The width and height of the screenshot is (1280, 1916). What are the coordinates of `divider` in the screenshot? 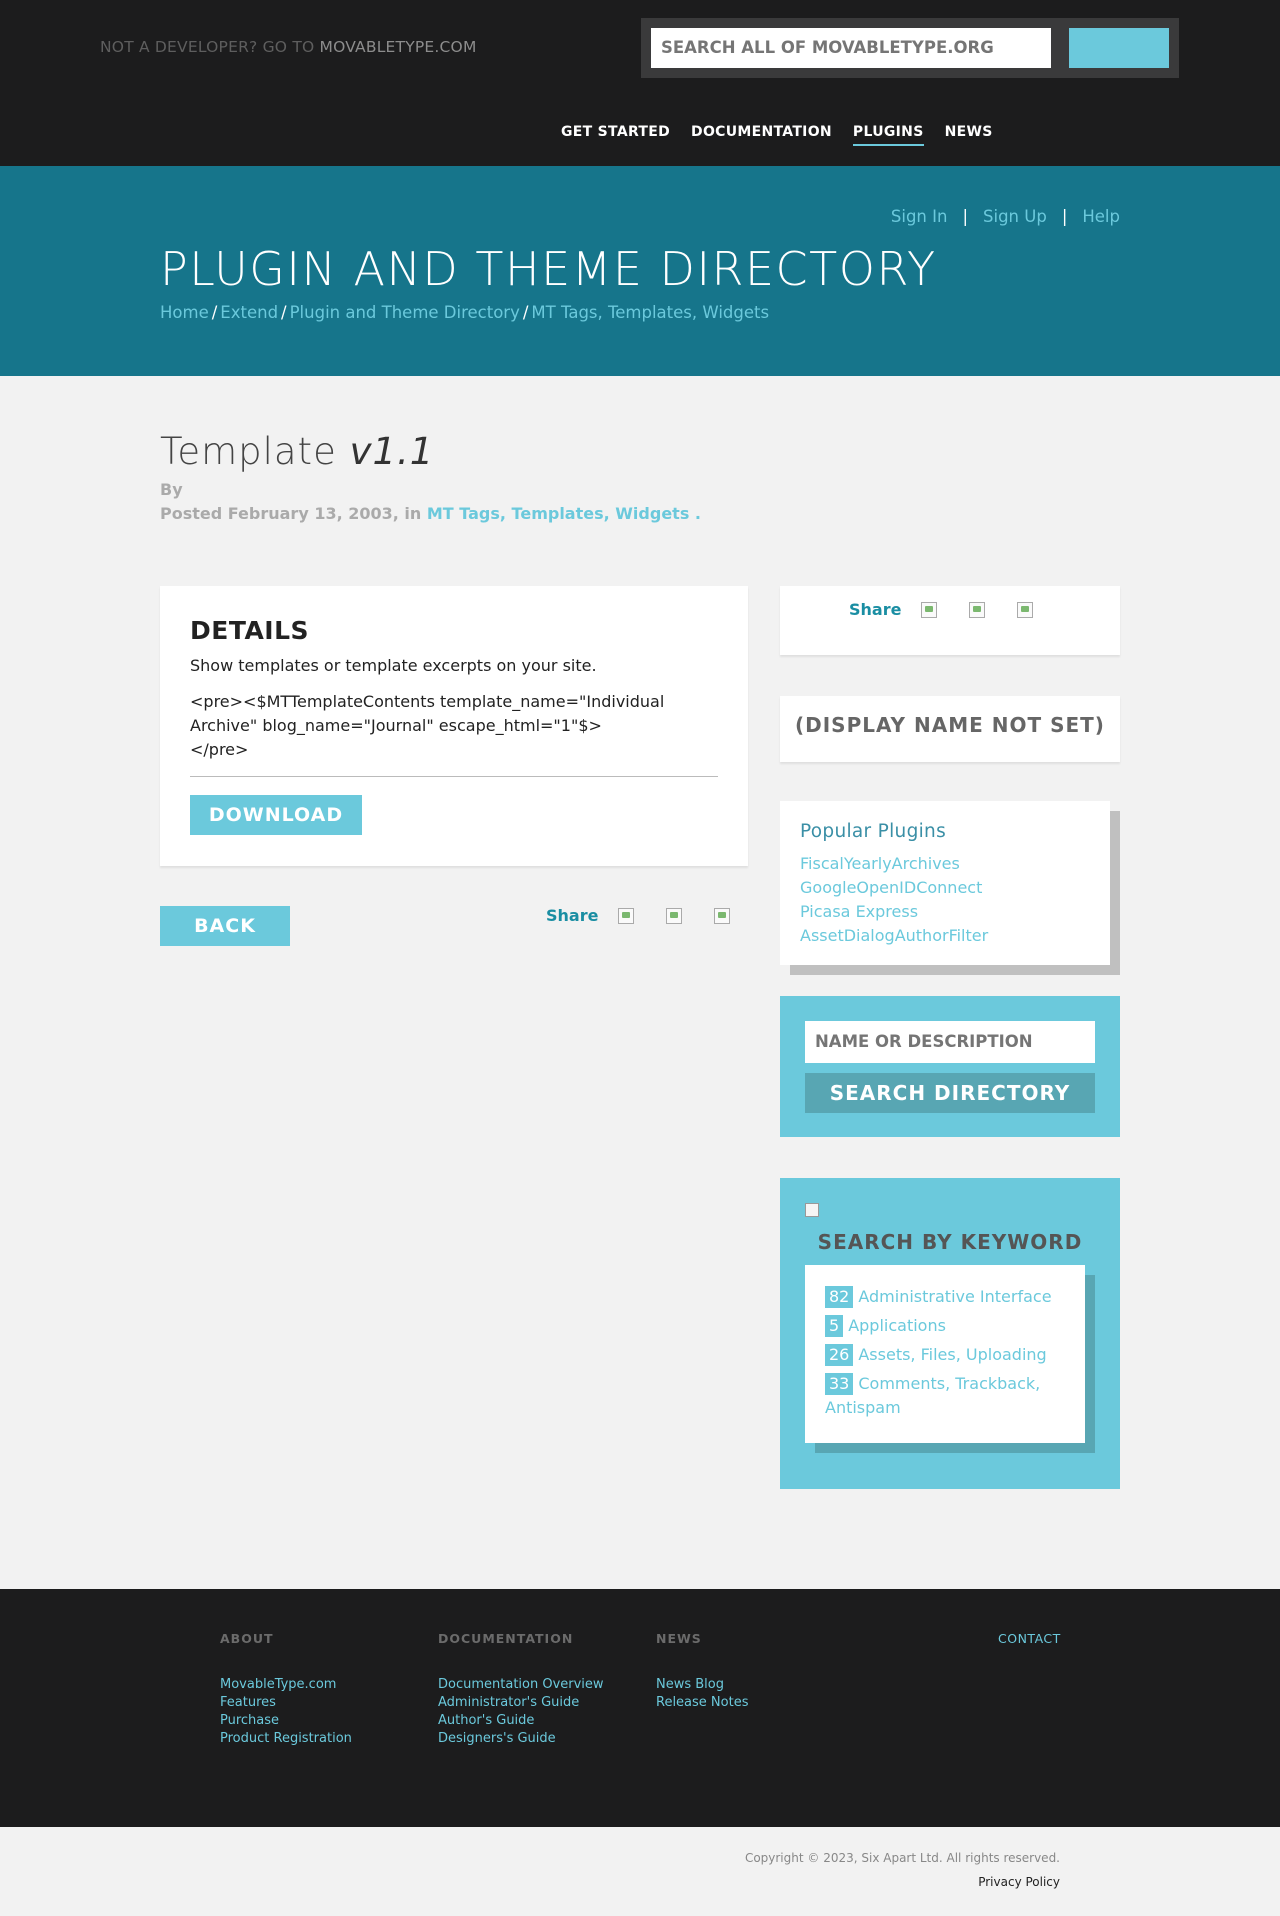 It's located at (454, 776).